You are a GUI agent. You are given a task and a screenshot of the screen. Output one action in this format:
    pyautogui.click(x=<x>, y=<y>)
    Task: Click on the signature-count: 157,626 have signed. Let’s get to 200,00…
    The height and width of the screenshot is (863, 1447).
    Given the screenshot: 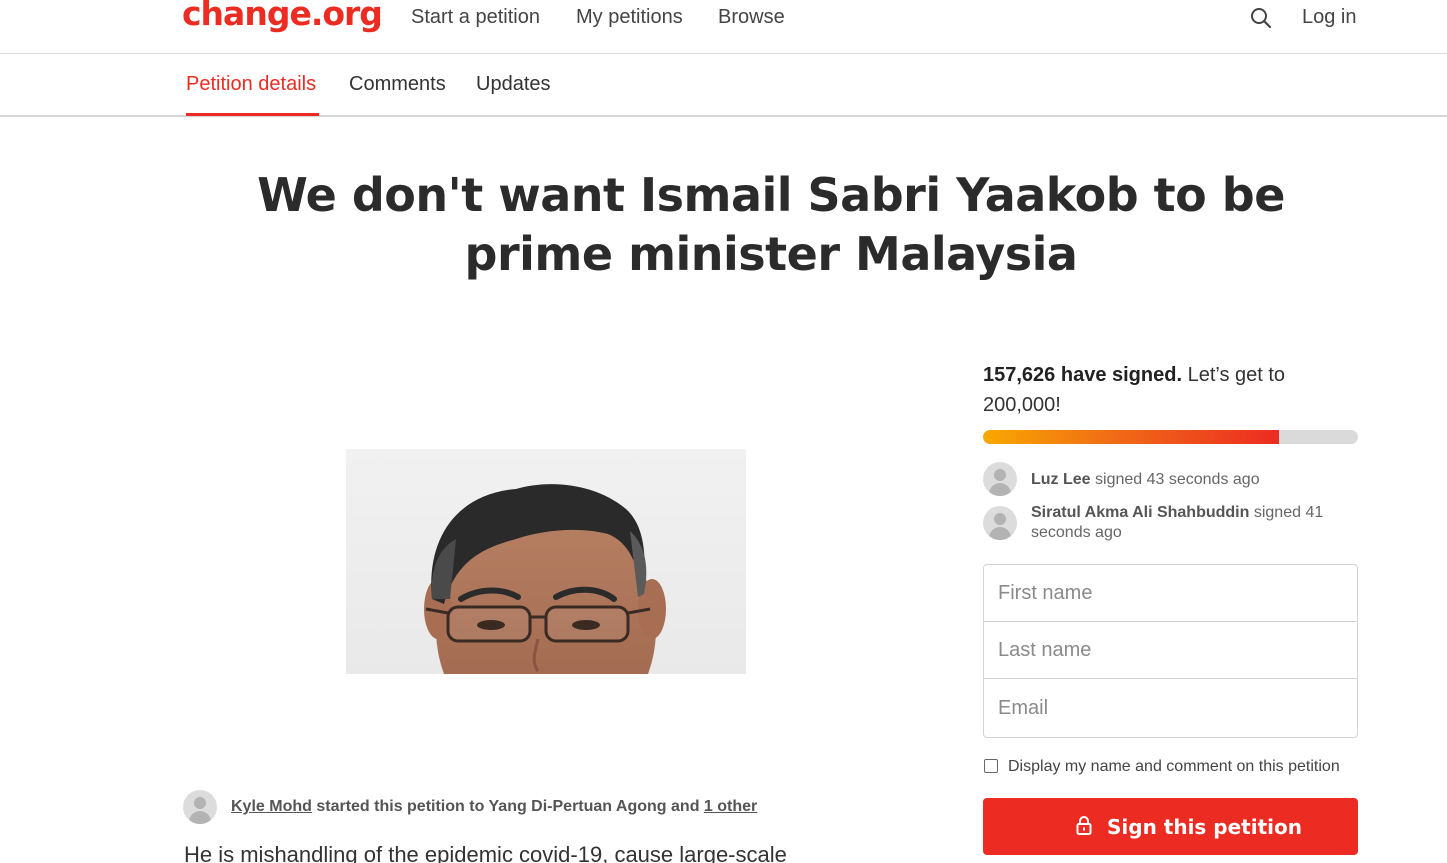 What is the action you would take?
    pyautogui.click(x=1170, y=390)
    